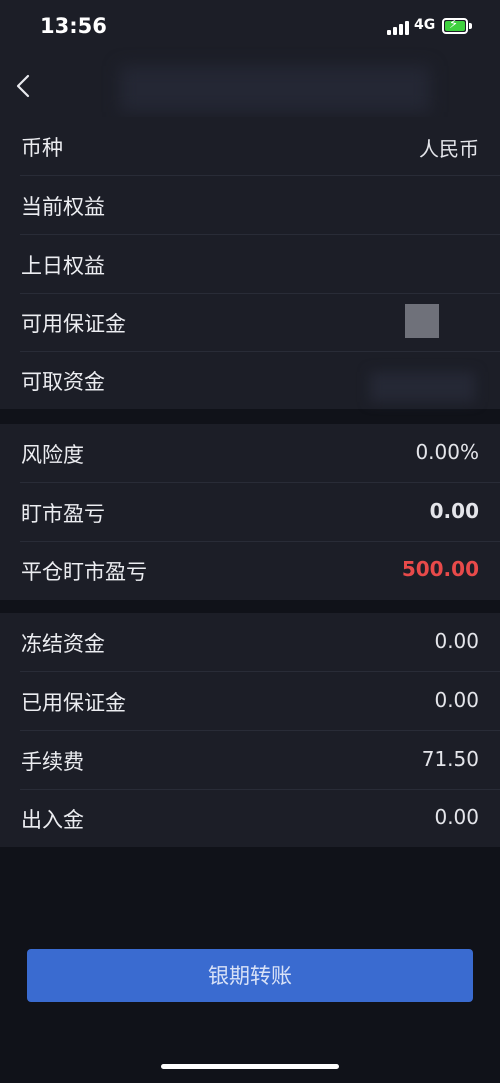 This screenshot has height=1083, width=500. I want to click on row-value: 人民币, so click(449, 149).